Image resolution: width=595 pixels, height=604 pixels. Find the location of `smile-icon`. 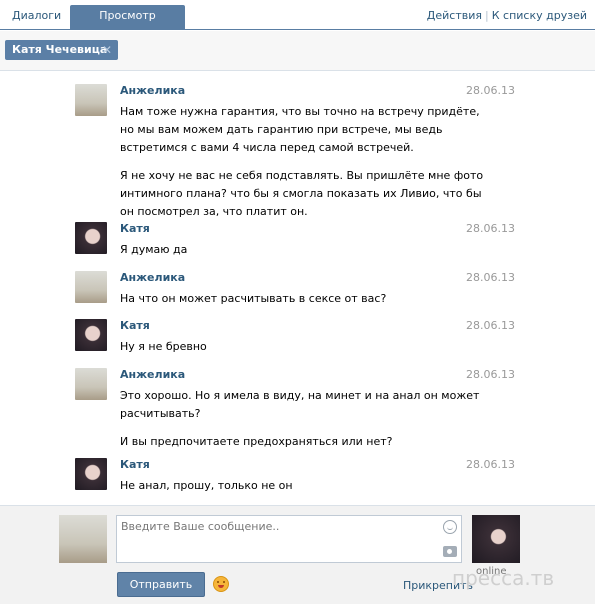

smile-icon is located at coordinates (450, 527).